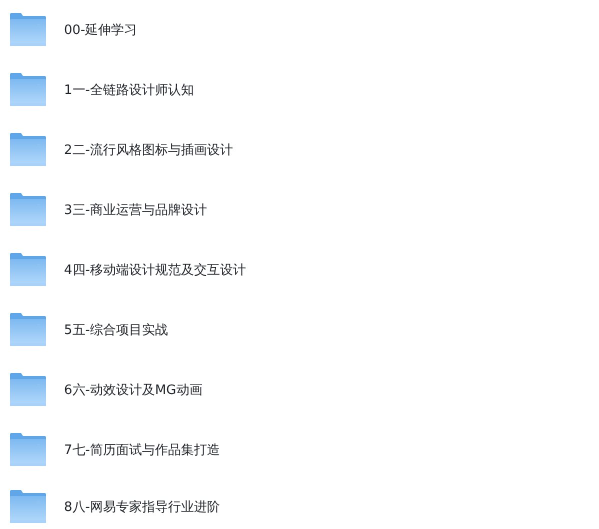 The height and width of the screenshot is (529, 599). I want to click on folder-name: 2二-流行风格图标与插画设计, so click(148, 150).